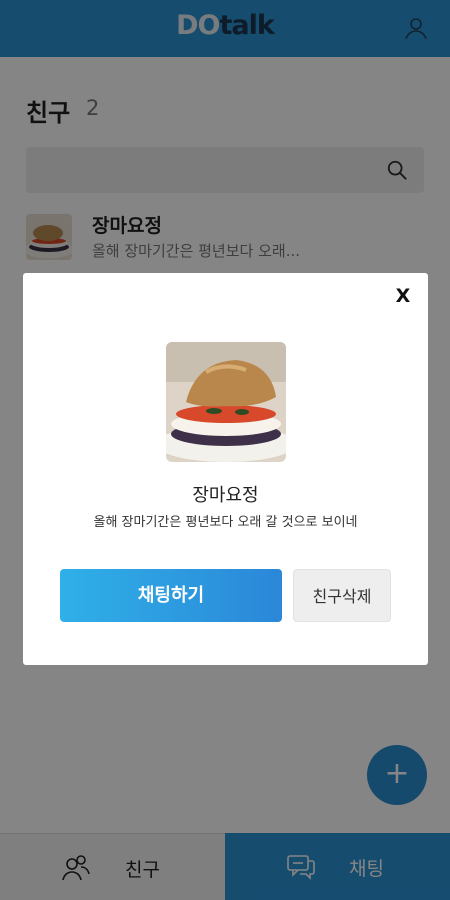  Describe the element at coordinates (225, 495) in the screenshot. I see `modal-friend-name: 장마요정` at that location.